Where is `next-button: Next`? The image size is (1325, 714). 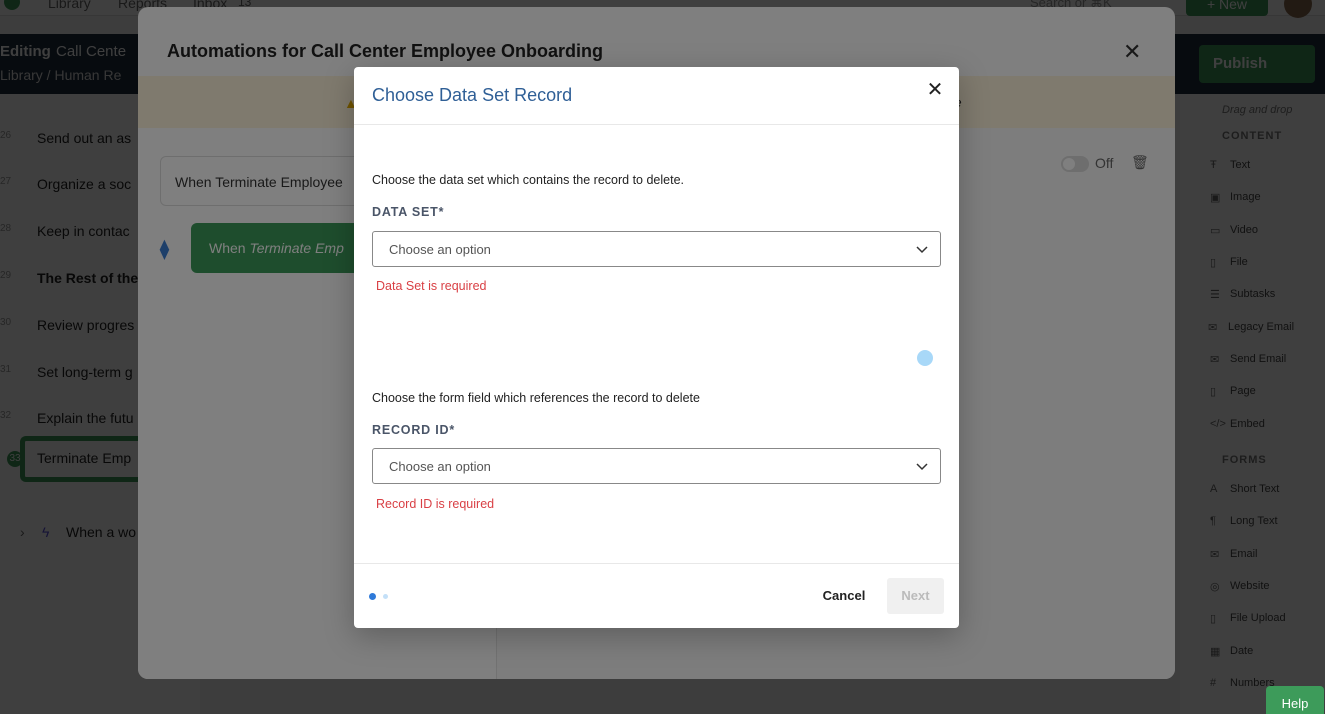 next-button: Next is located at coordinates (915, 596).